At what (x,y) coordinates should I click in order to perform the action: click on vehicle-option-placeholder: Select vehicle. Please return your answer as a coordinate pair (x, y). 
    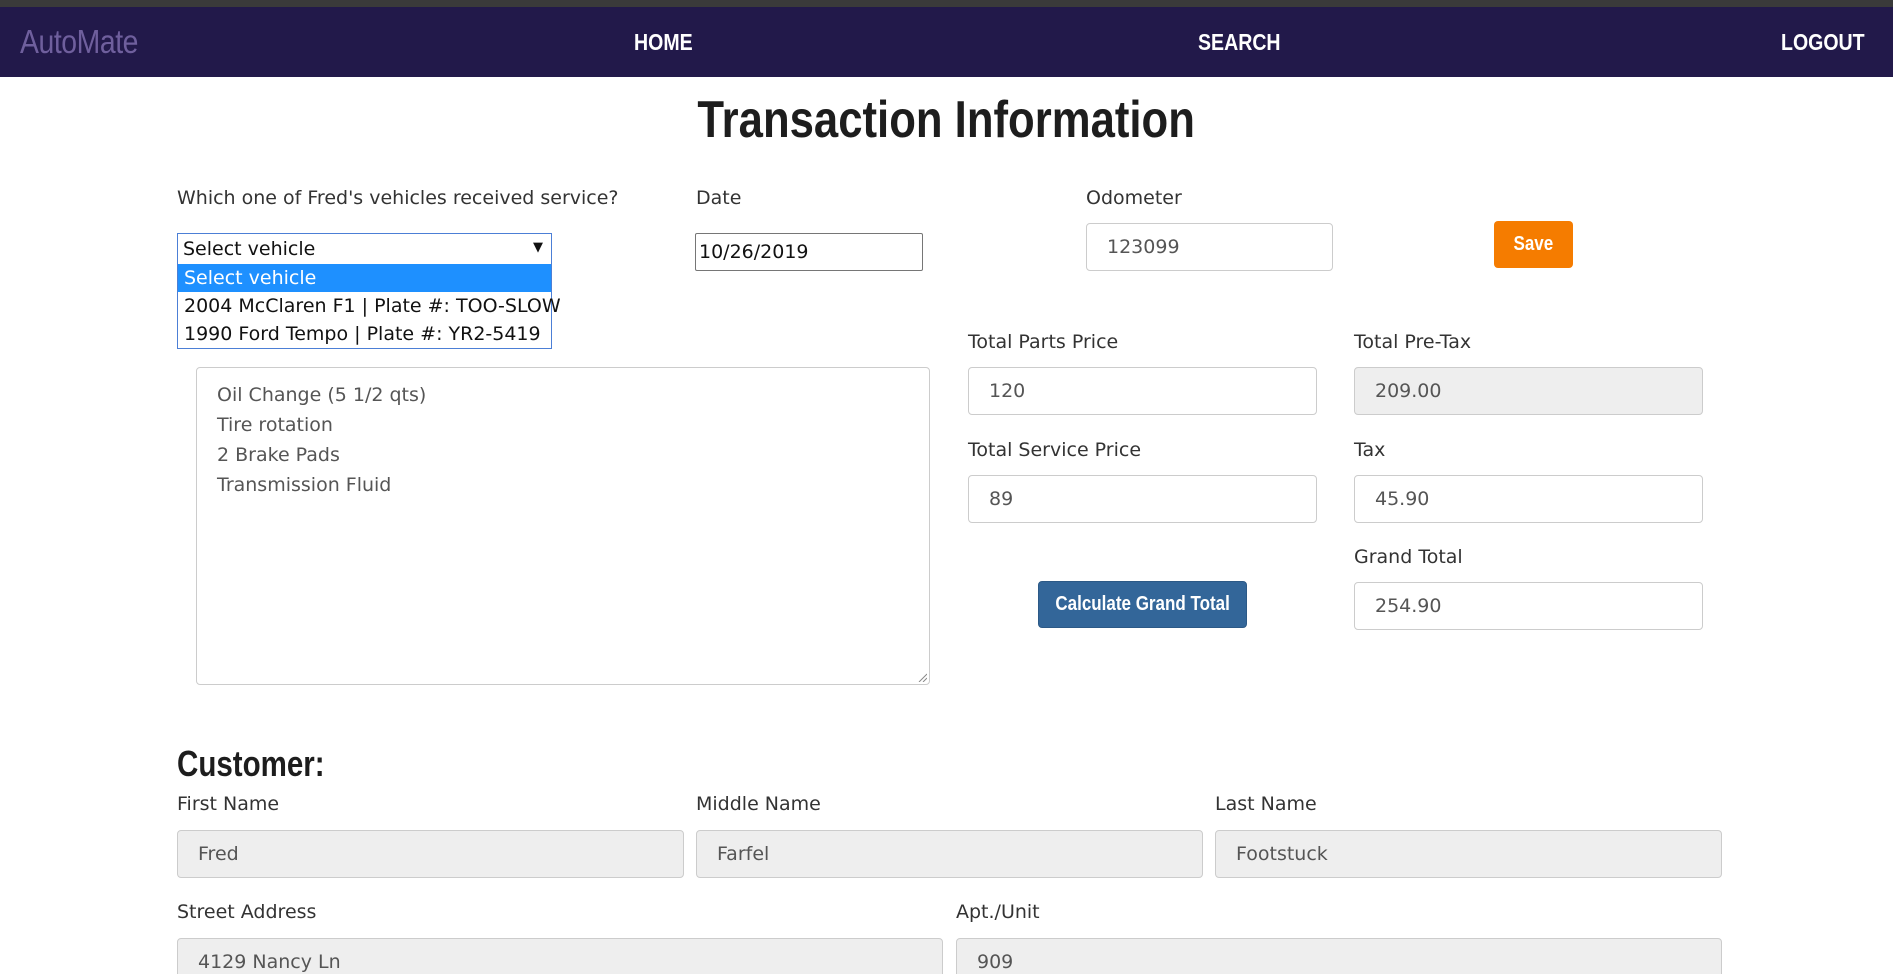
    Looking at the image, I should click on (364, 278).